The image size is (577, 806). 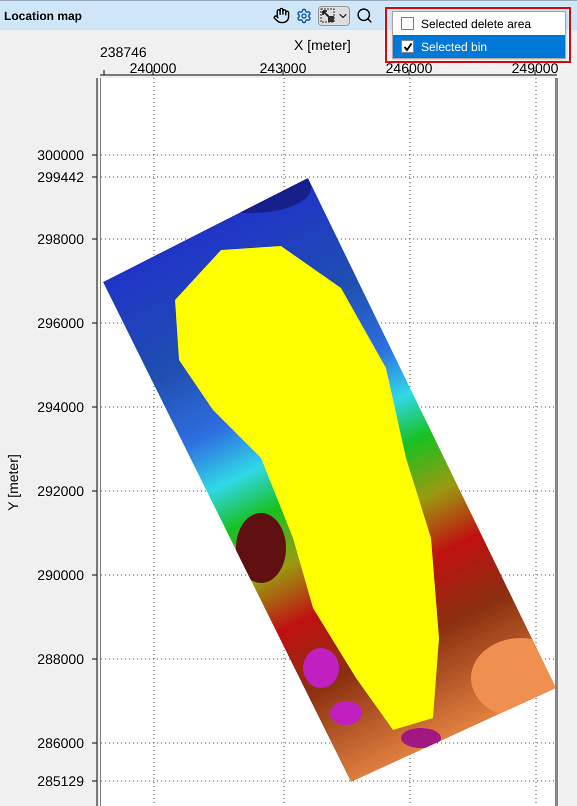 I want to click on y-tick-label: 299442, so click(x=60, y=177).